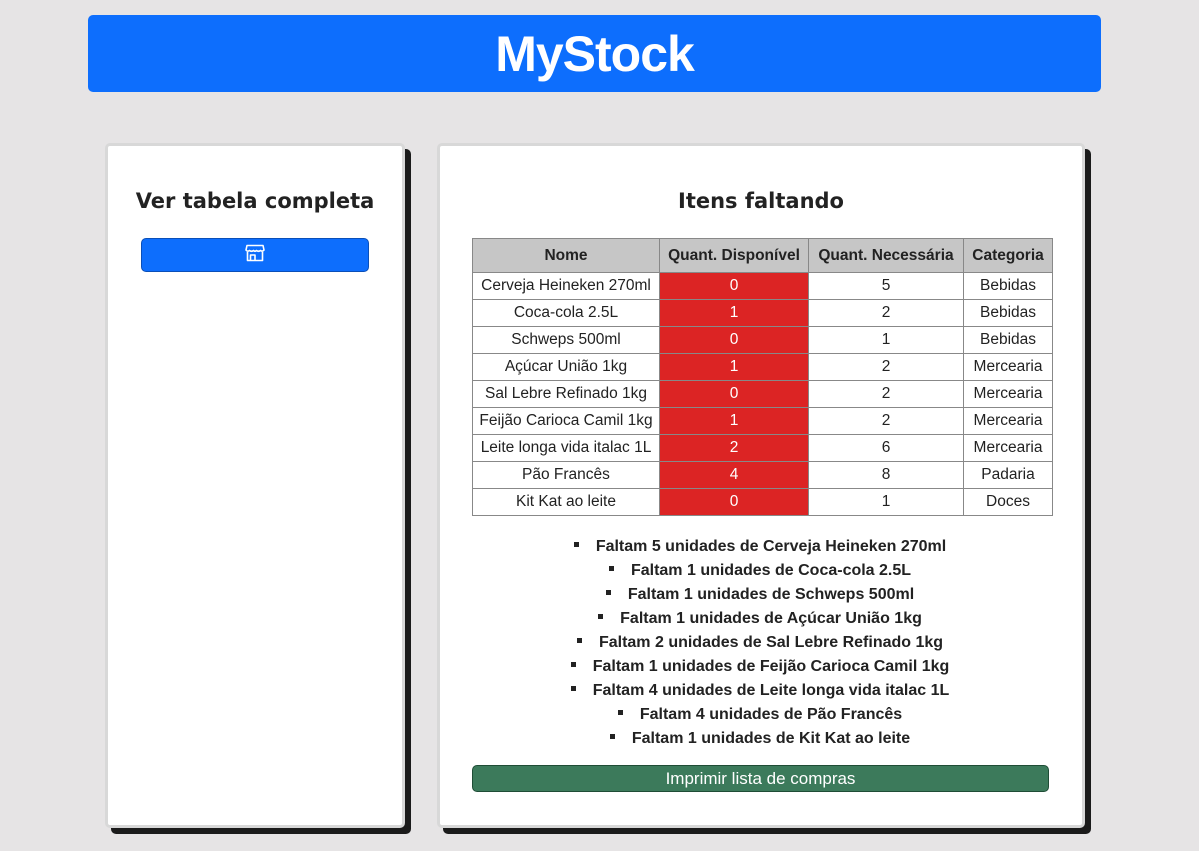 The height and width of the screenshot is (851, 1199). Describe the element at coordinates (1008, 475) in the screenshot. I see `cell-categoria: Padaria` at that location.